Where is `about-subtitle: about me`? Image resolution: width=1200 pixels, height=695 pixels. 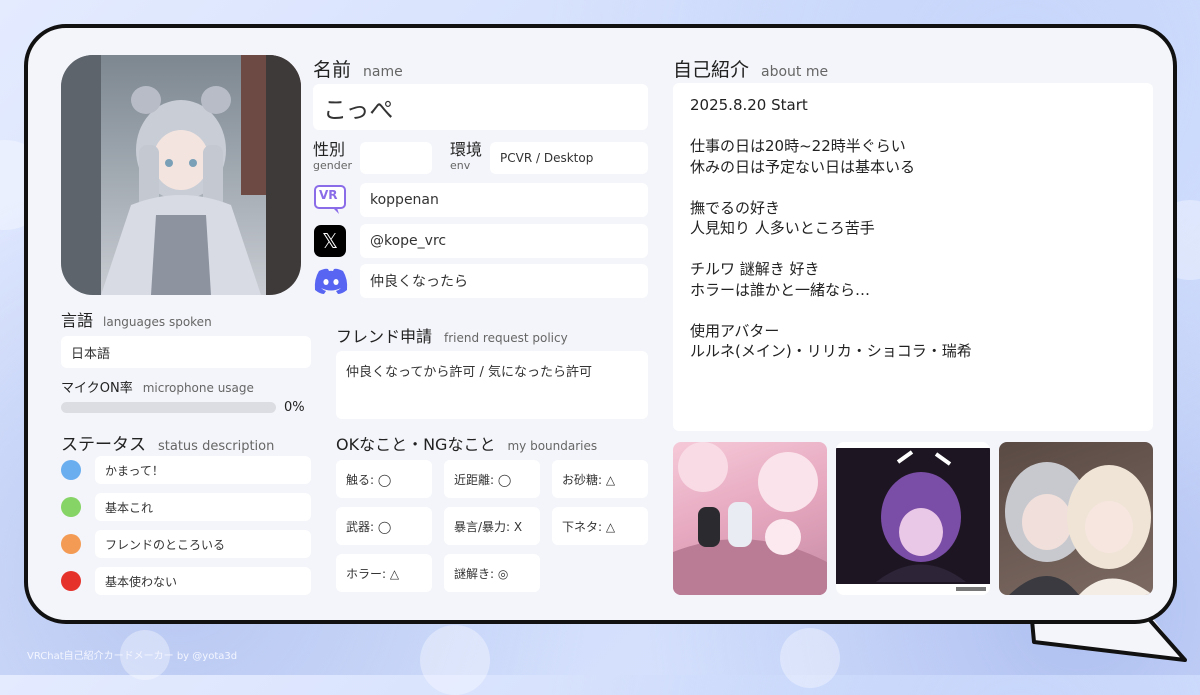 about-subtitle: about me is located at coordinates (795, 72).